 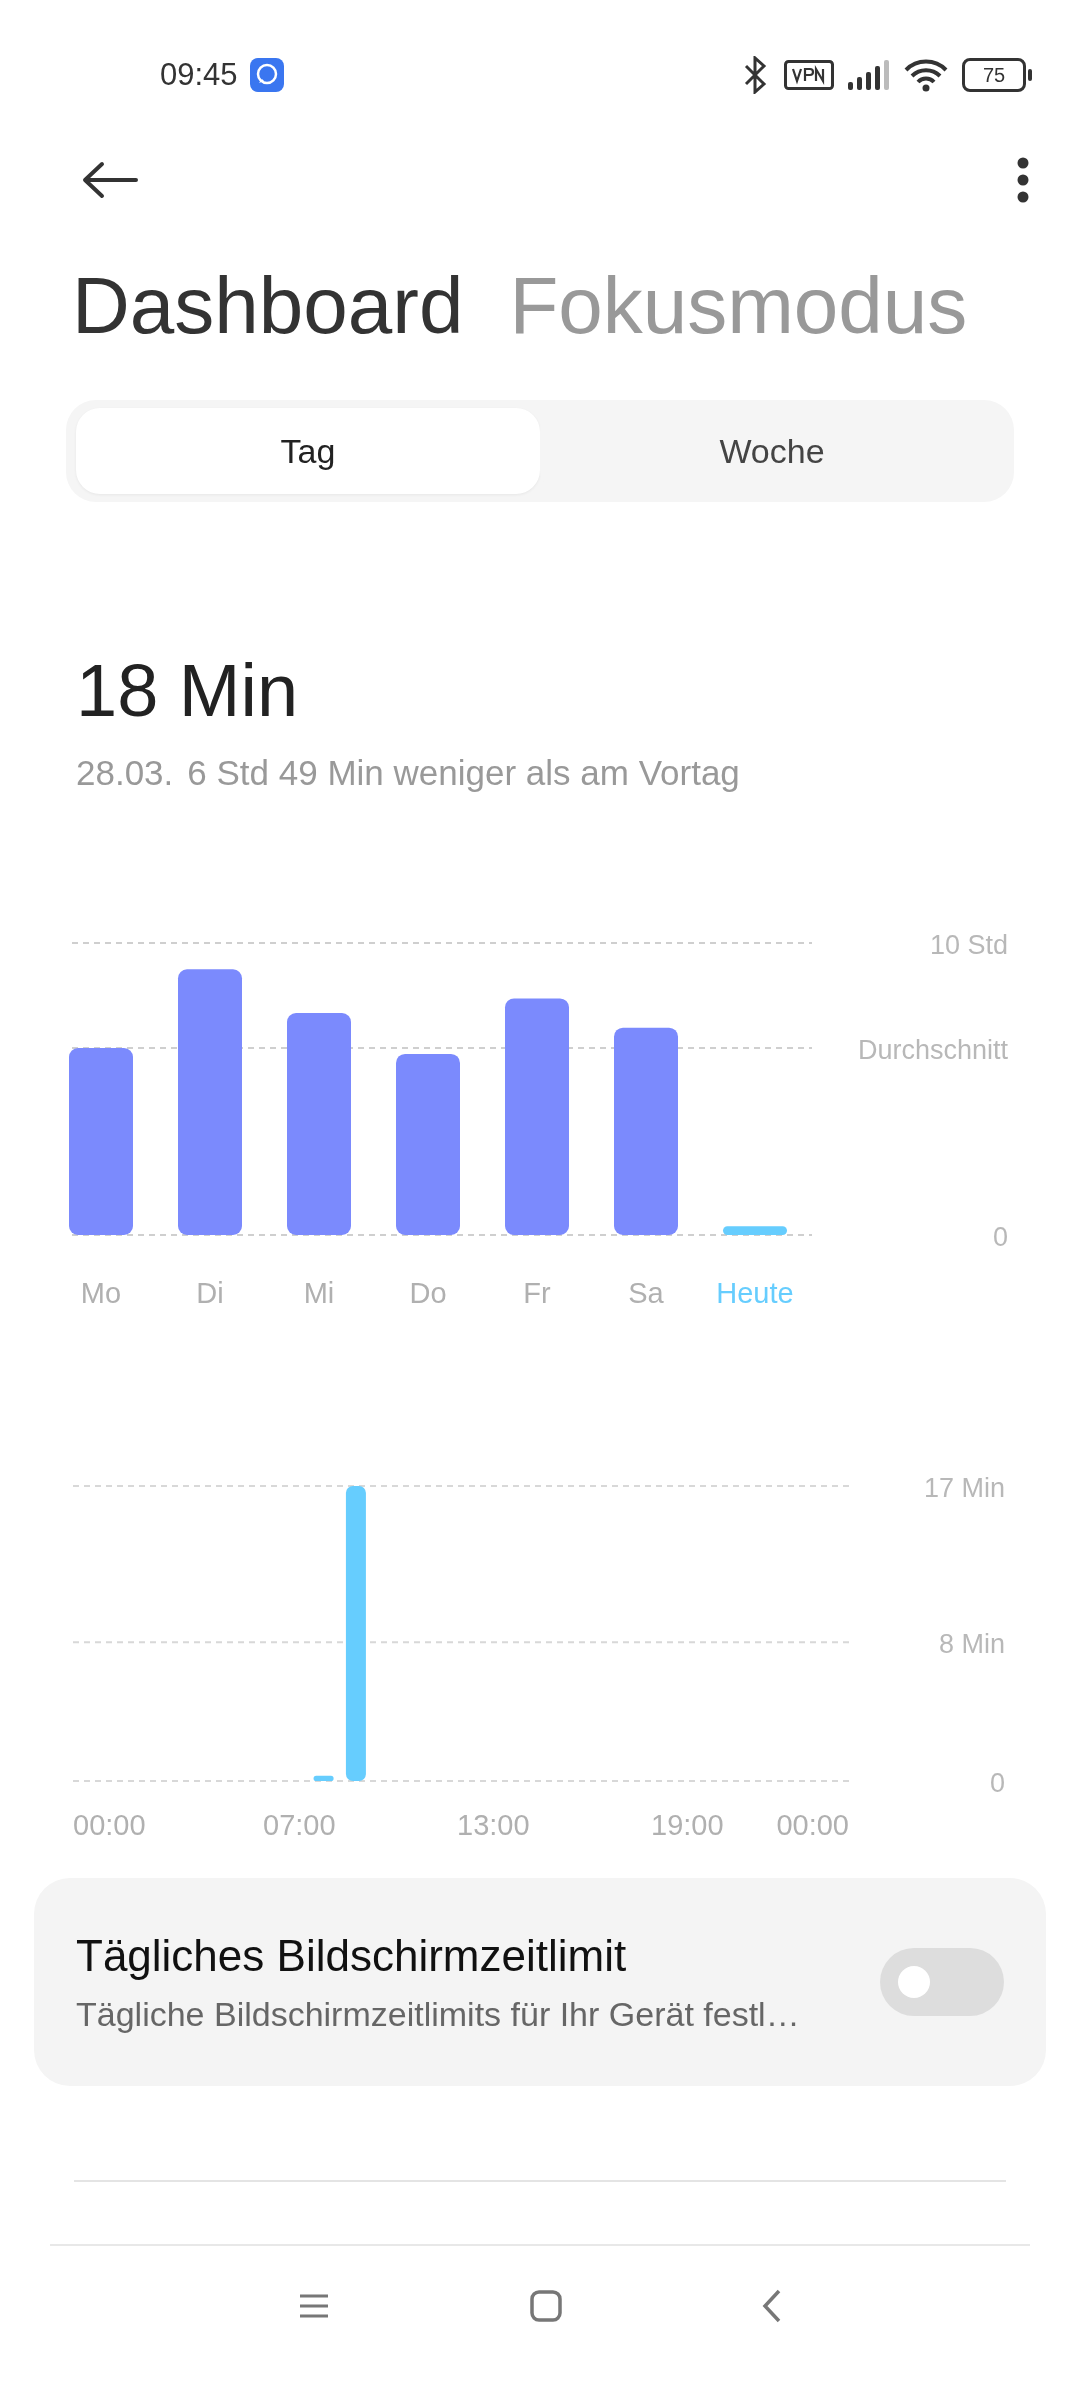 What do you see at coordinates (1023, 180) in the screenshot?
I see `more-options-icon` at bounding box center [1023, 180].